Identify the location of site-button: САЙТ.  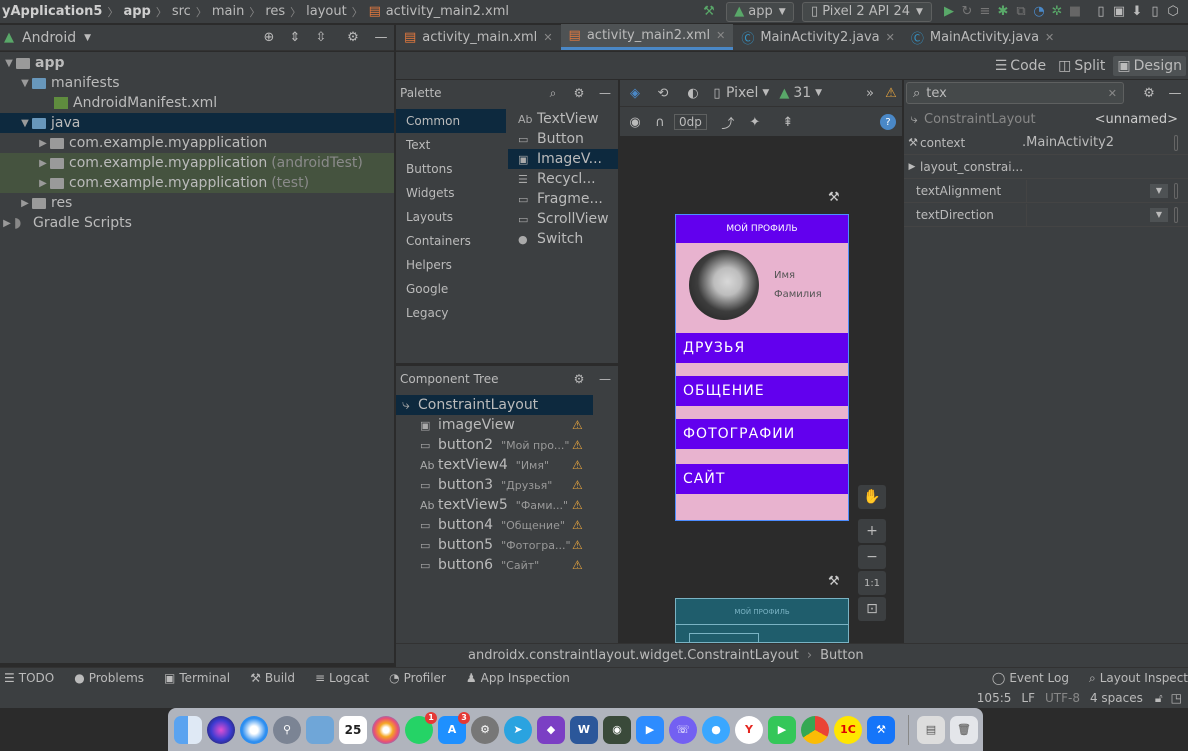
(762, 479).